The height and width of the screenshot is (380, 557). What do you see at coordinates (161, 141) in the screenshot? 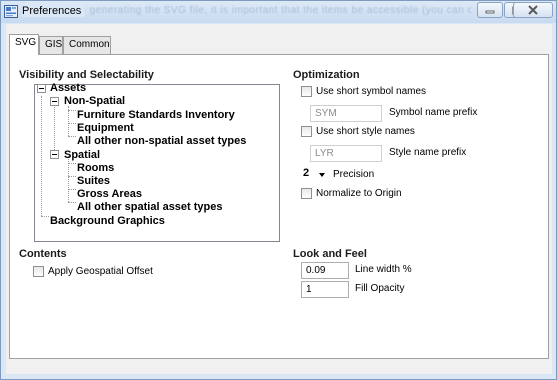
I see `tree-node-other-non-spatial: All other non-spatial asset types` at bounding box center [161, 141].